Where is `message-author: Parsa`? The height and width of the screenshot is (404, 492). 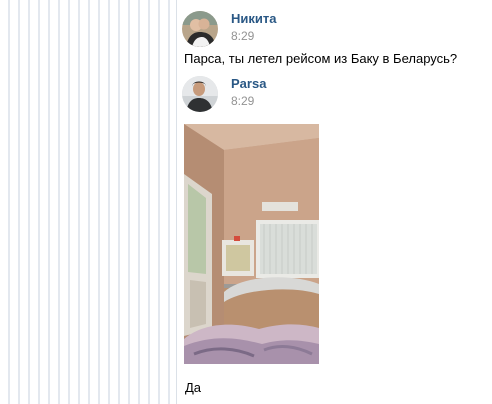 message-author: Parsa is located at coordinates (248, 83).